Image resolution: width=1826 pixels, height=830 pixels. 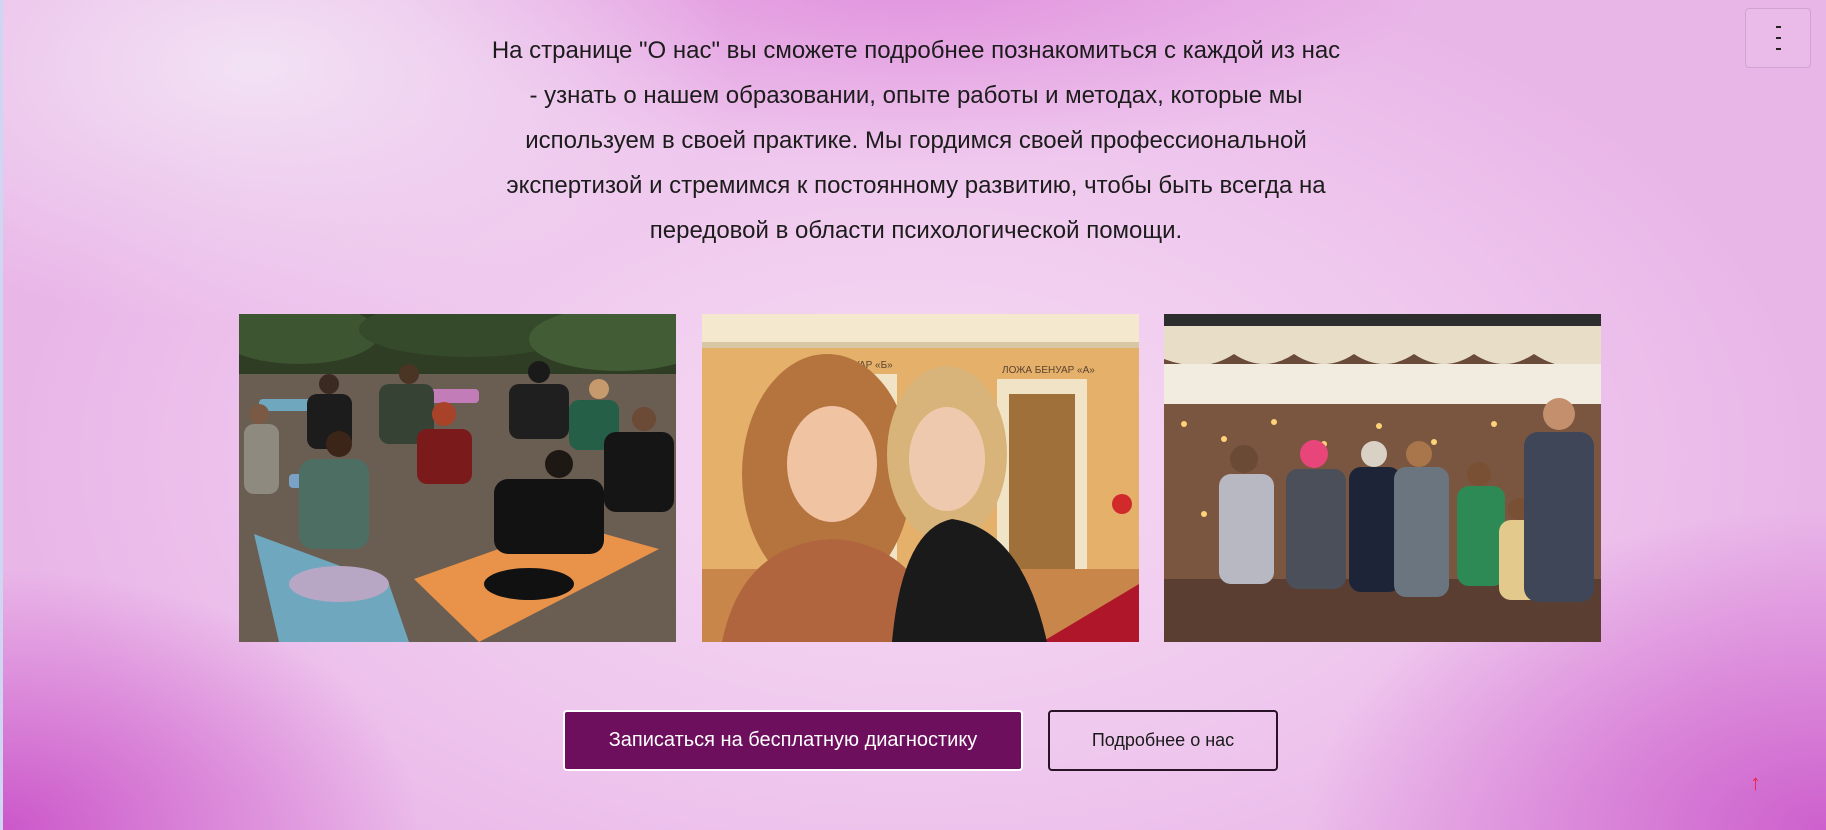 I want to click on scroll-to-top-button: ↑, so click(x=1755, y=783).